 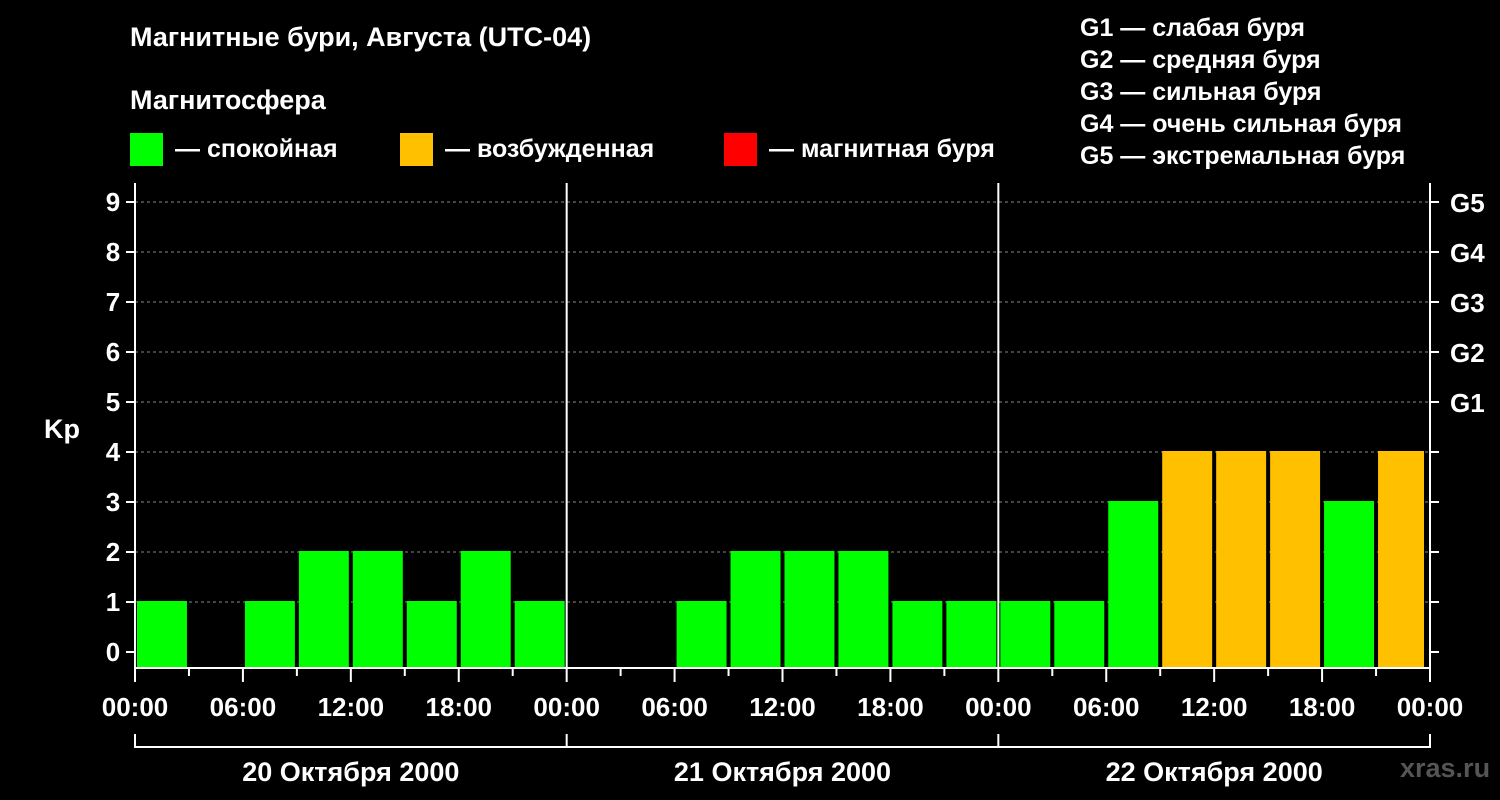 I want to click on y-tick-label: 8, so click(x=113, y=252).